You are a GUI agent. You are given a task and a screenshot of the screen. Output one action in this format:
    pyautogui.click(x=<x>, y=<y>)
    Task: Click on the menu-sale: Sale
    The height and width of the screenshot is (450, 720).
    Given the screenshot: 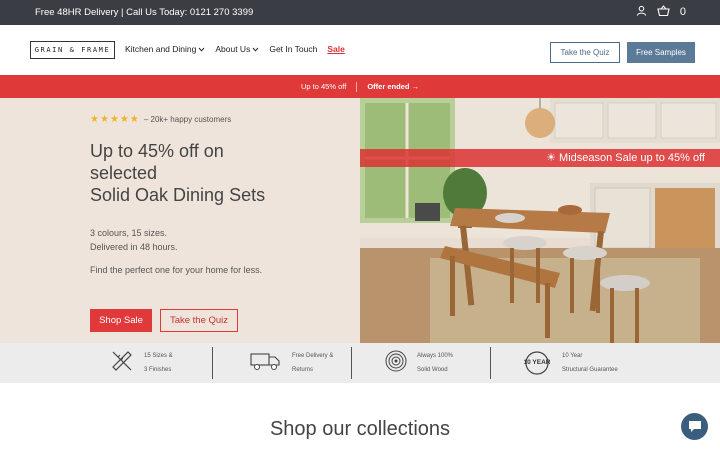 What is the action you would take?
    pyautogui.click(x=336, y=49)
    